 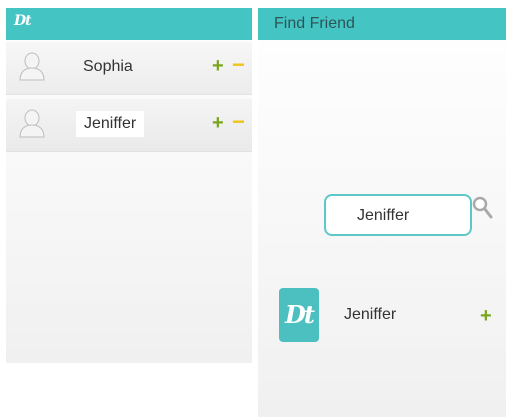 I want to click on contact-name: Jeniffer, so click(x=110, y=124).